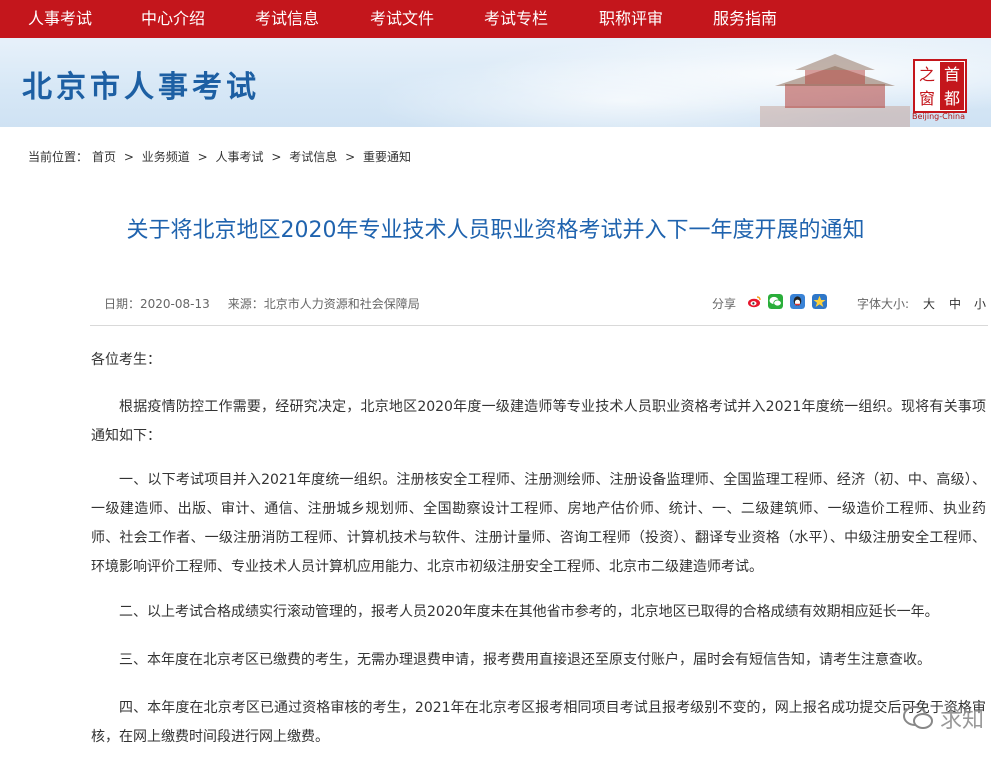 The image size is (991, 757). Describe the element at coordinates (104, 157) in the screenshot. I see `breadcrumb-item-home: 首页` at that location.